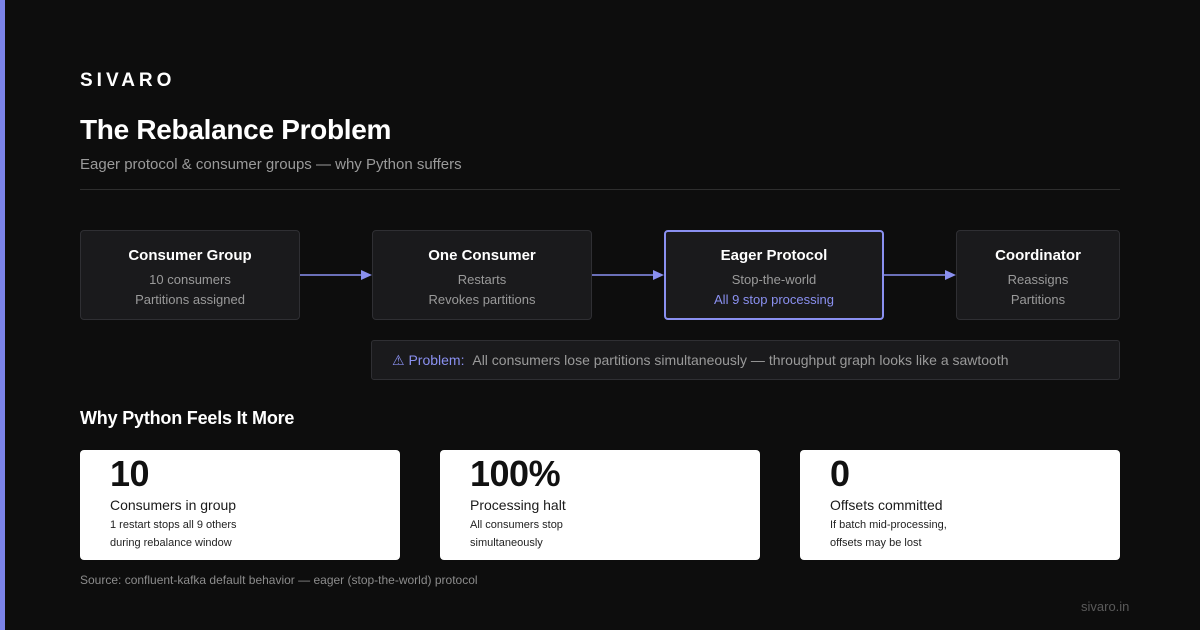 The height and width of the screenshot is (630, 1200). Describe the element at coordinates (173, 525) in the screenshot. I see `stat-description: 1 restart stops all 9 others` at that location.